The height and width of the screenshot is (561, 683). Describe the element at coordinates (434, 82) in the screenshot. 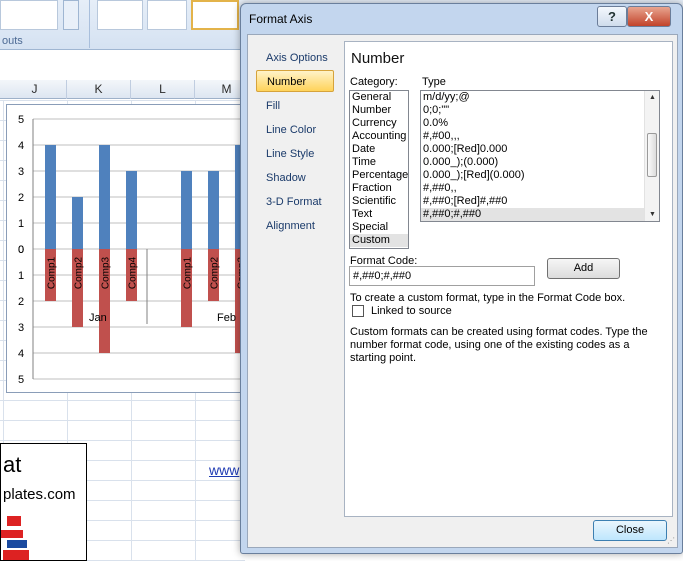

I see `type-label: Type` at that location.